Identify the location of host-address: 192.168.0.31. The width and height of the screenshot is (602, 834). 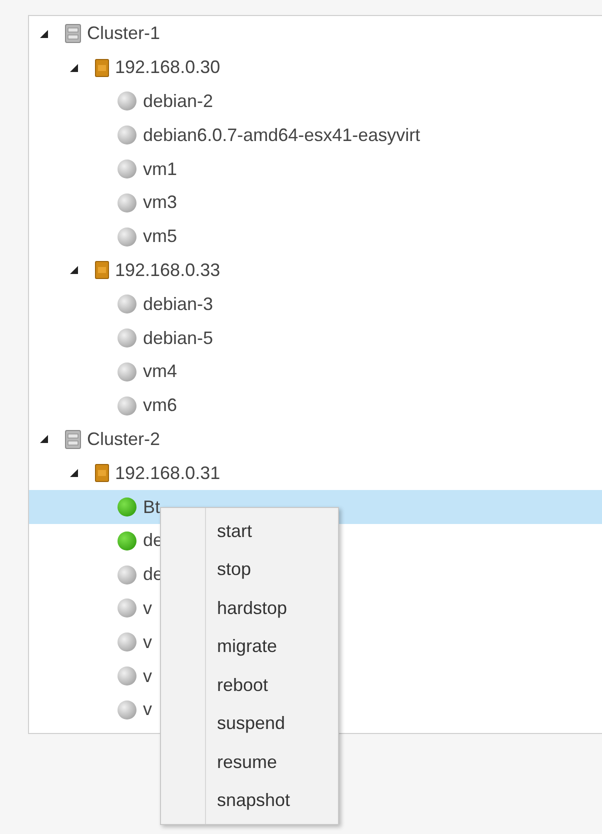
(167, 473).